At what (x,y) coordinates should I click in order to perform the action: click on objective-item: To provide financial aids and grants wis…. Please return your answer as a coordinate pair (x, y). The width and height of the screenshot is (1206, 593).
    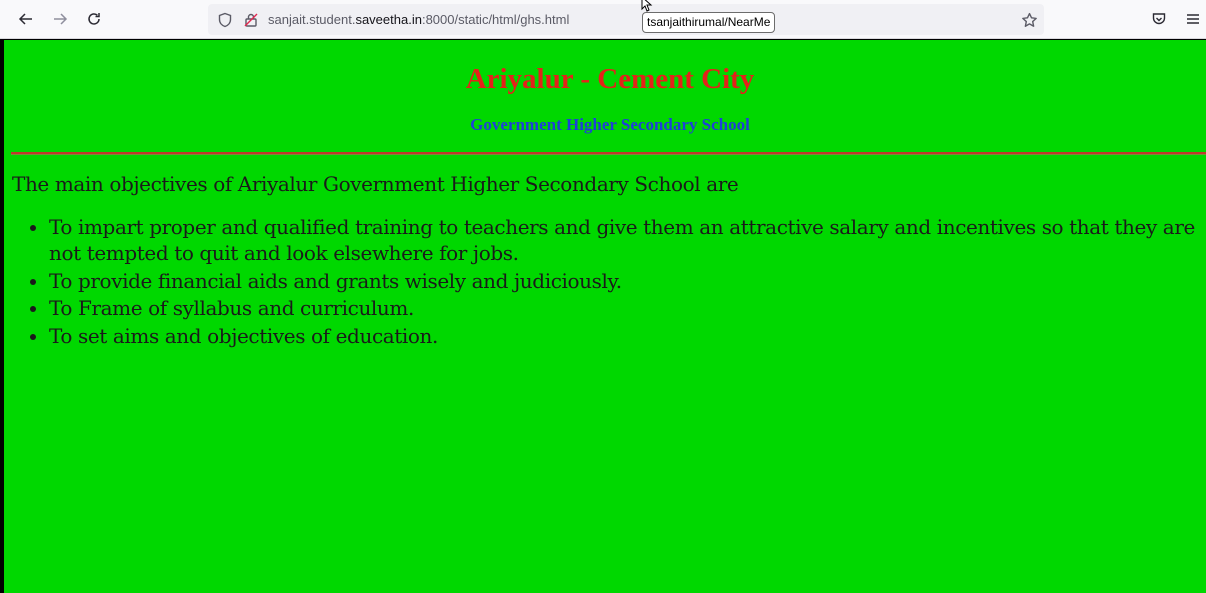
    Looking at the image, I should click on (627, 281).